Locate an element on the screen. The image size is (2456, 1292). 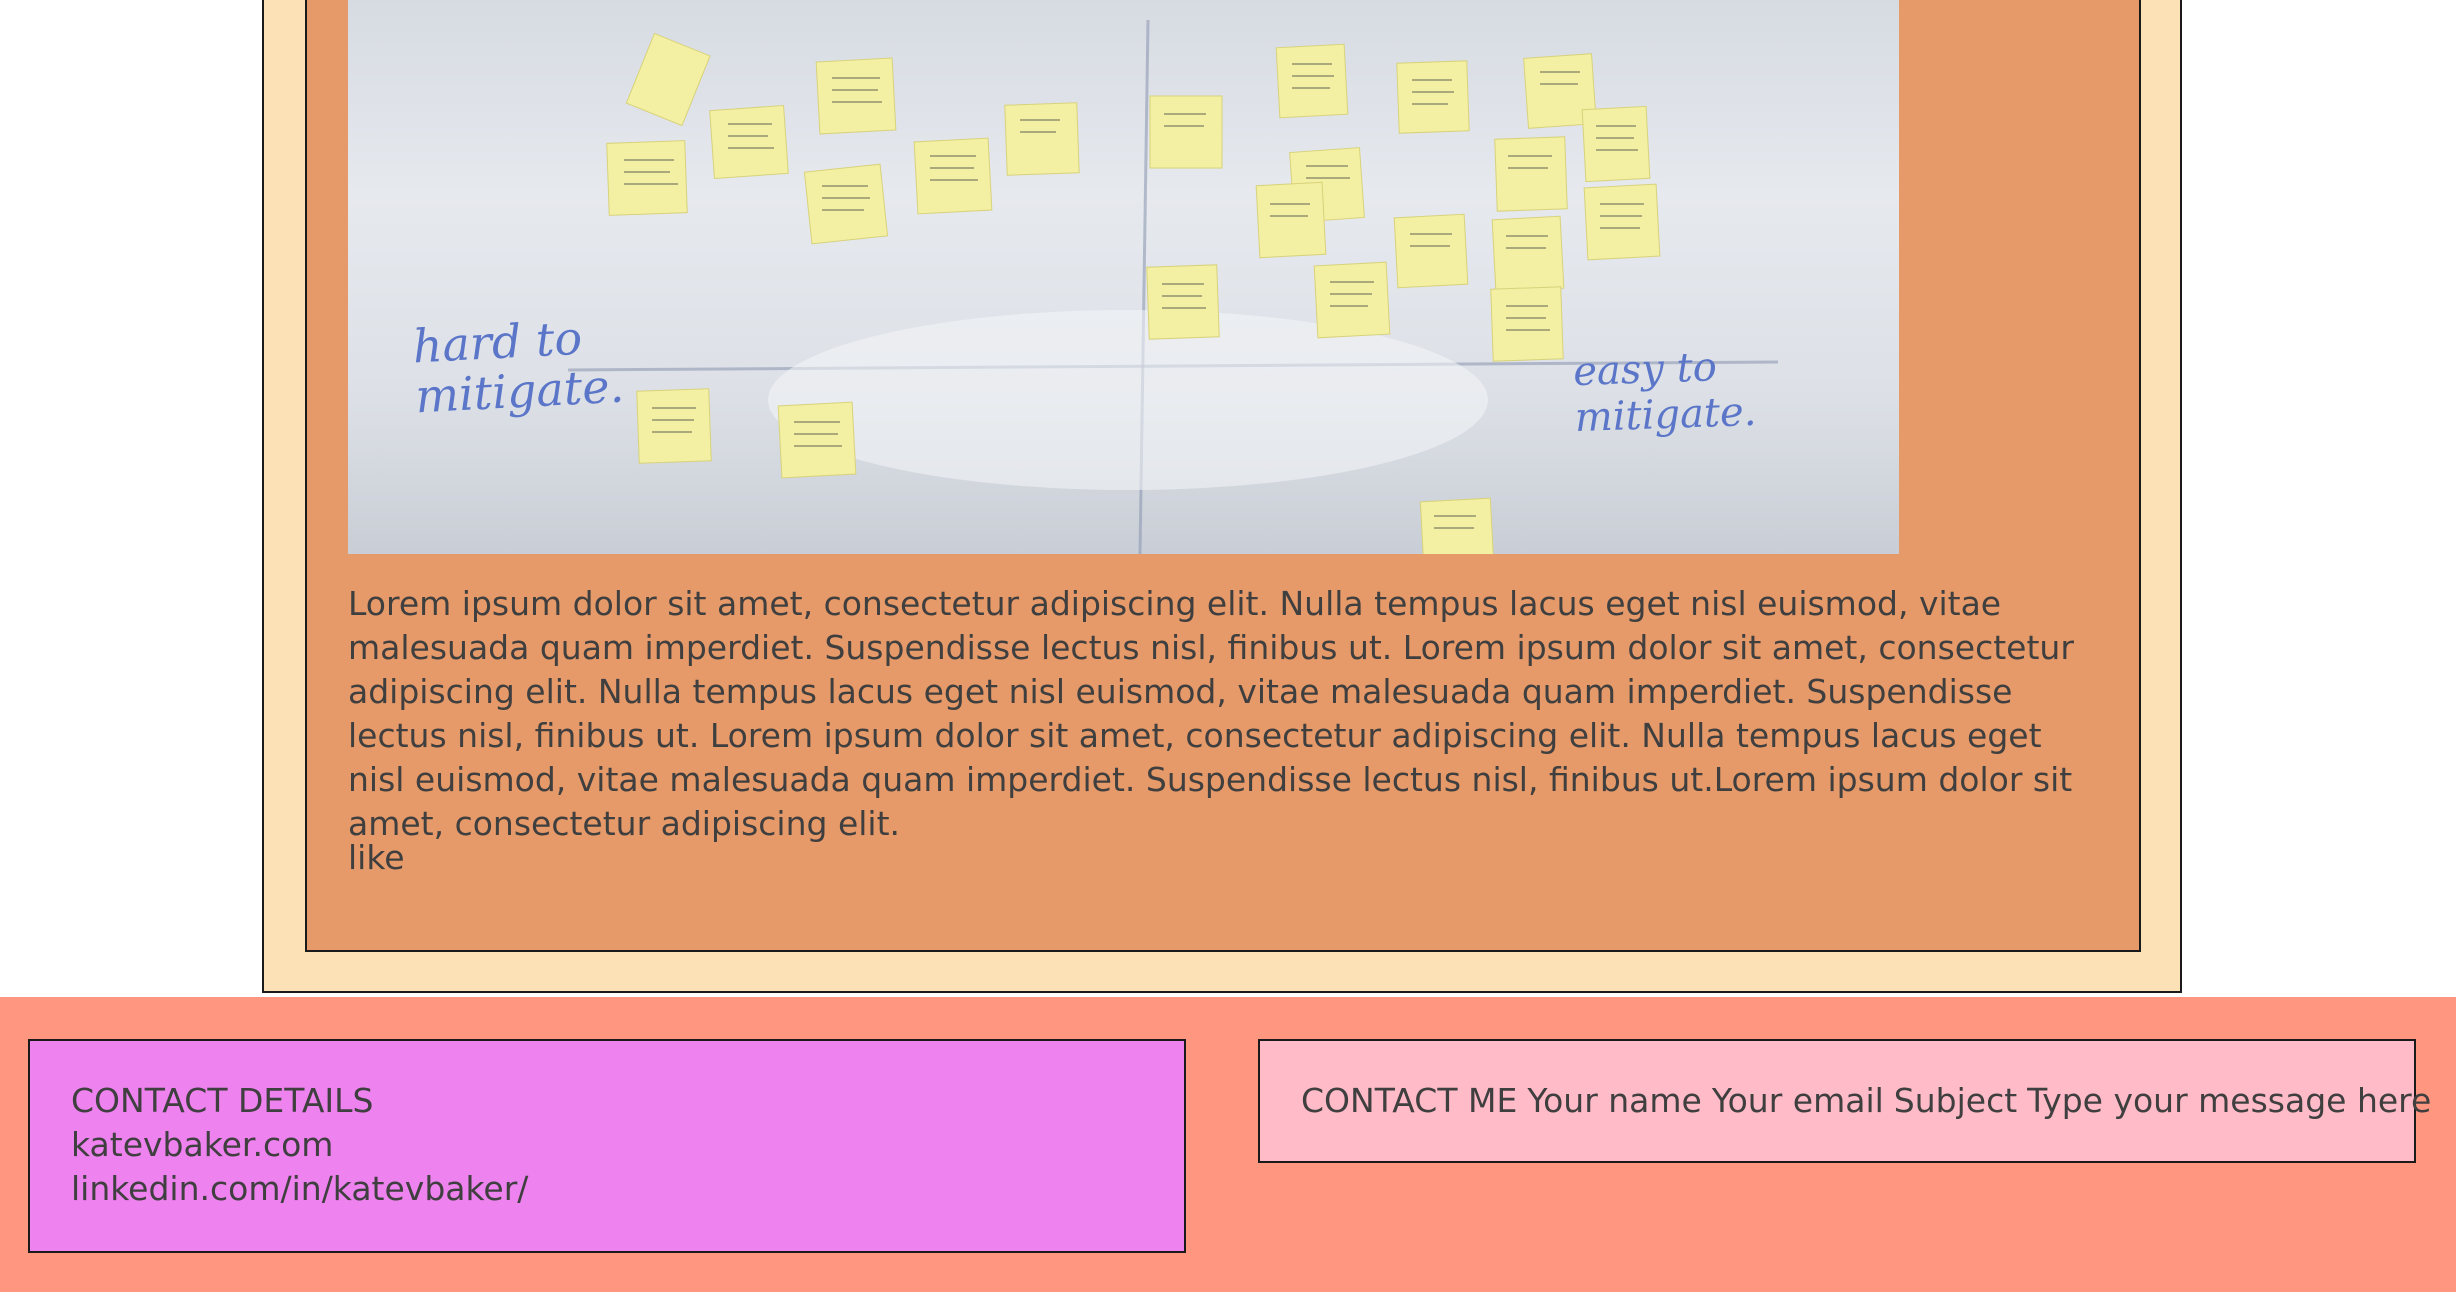
whiteboard-label-left: hard to mitigate. is located at coordinates (518, 367).